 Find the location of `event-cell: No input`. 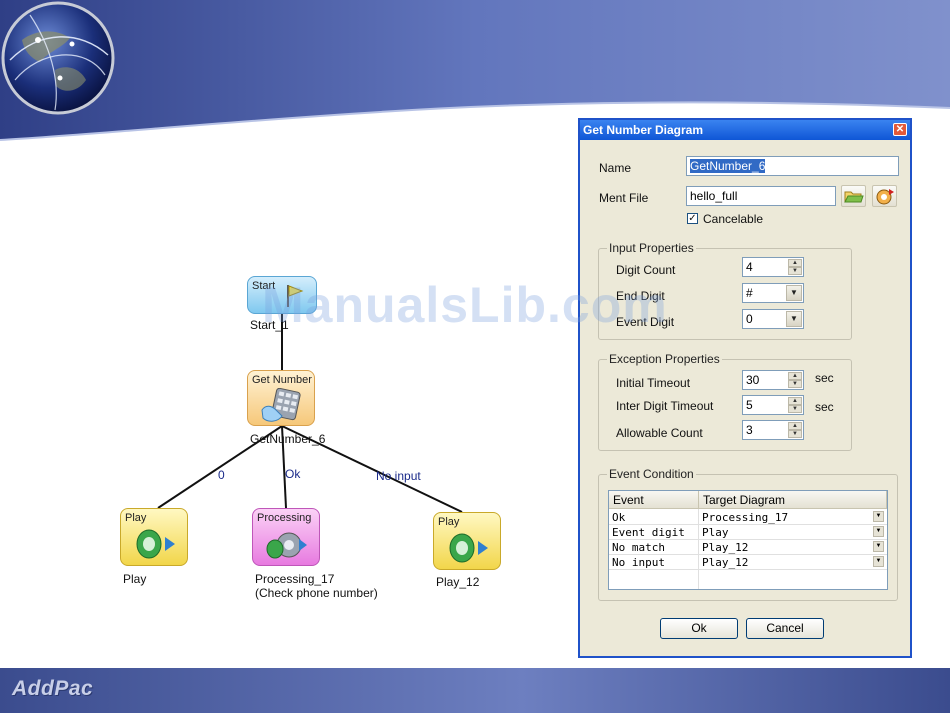

event-cell: No input is located at coordinates (638, 562).